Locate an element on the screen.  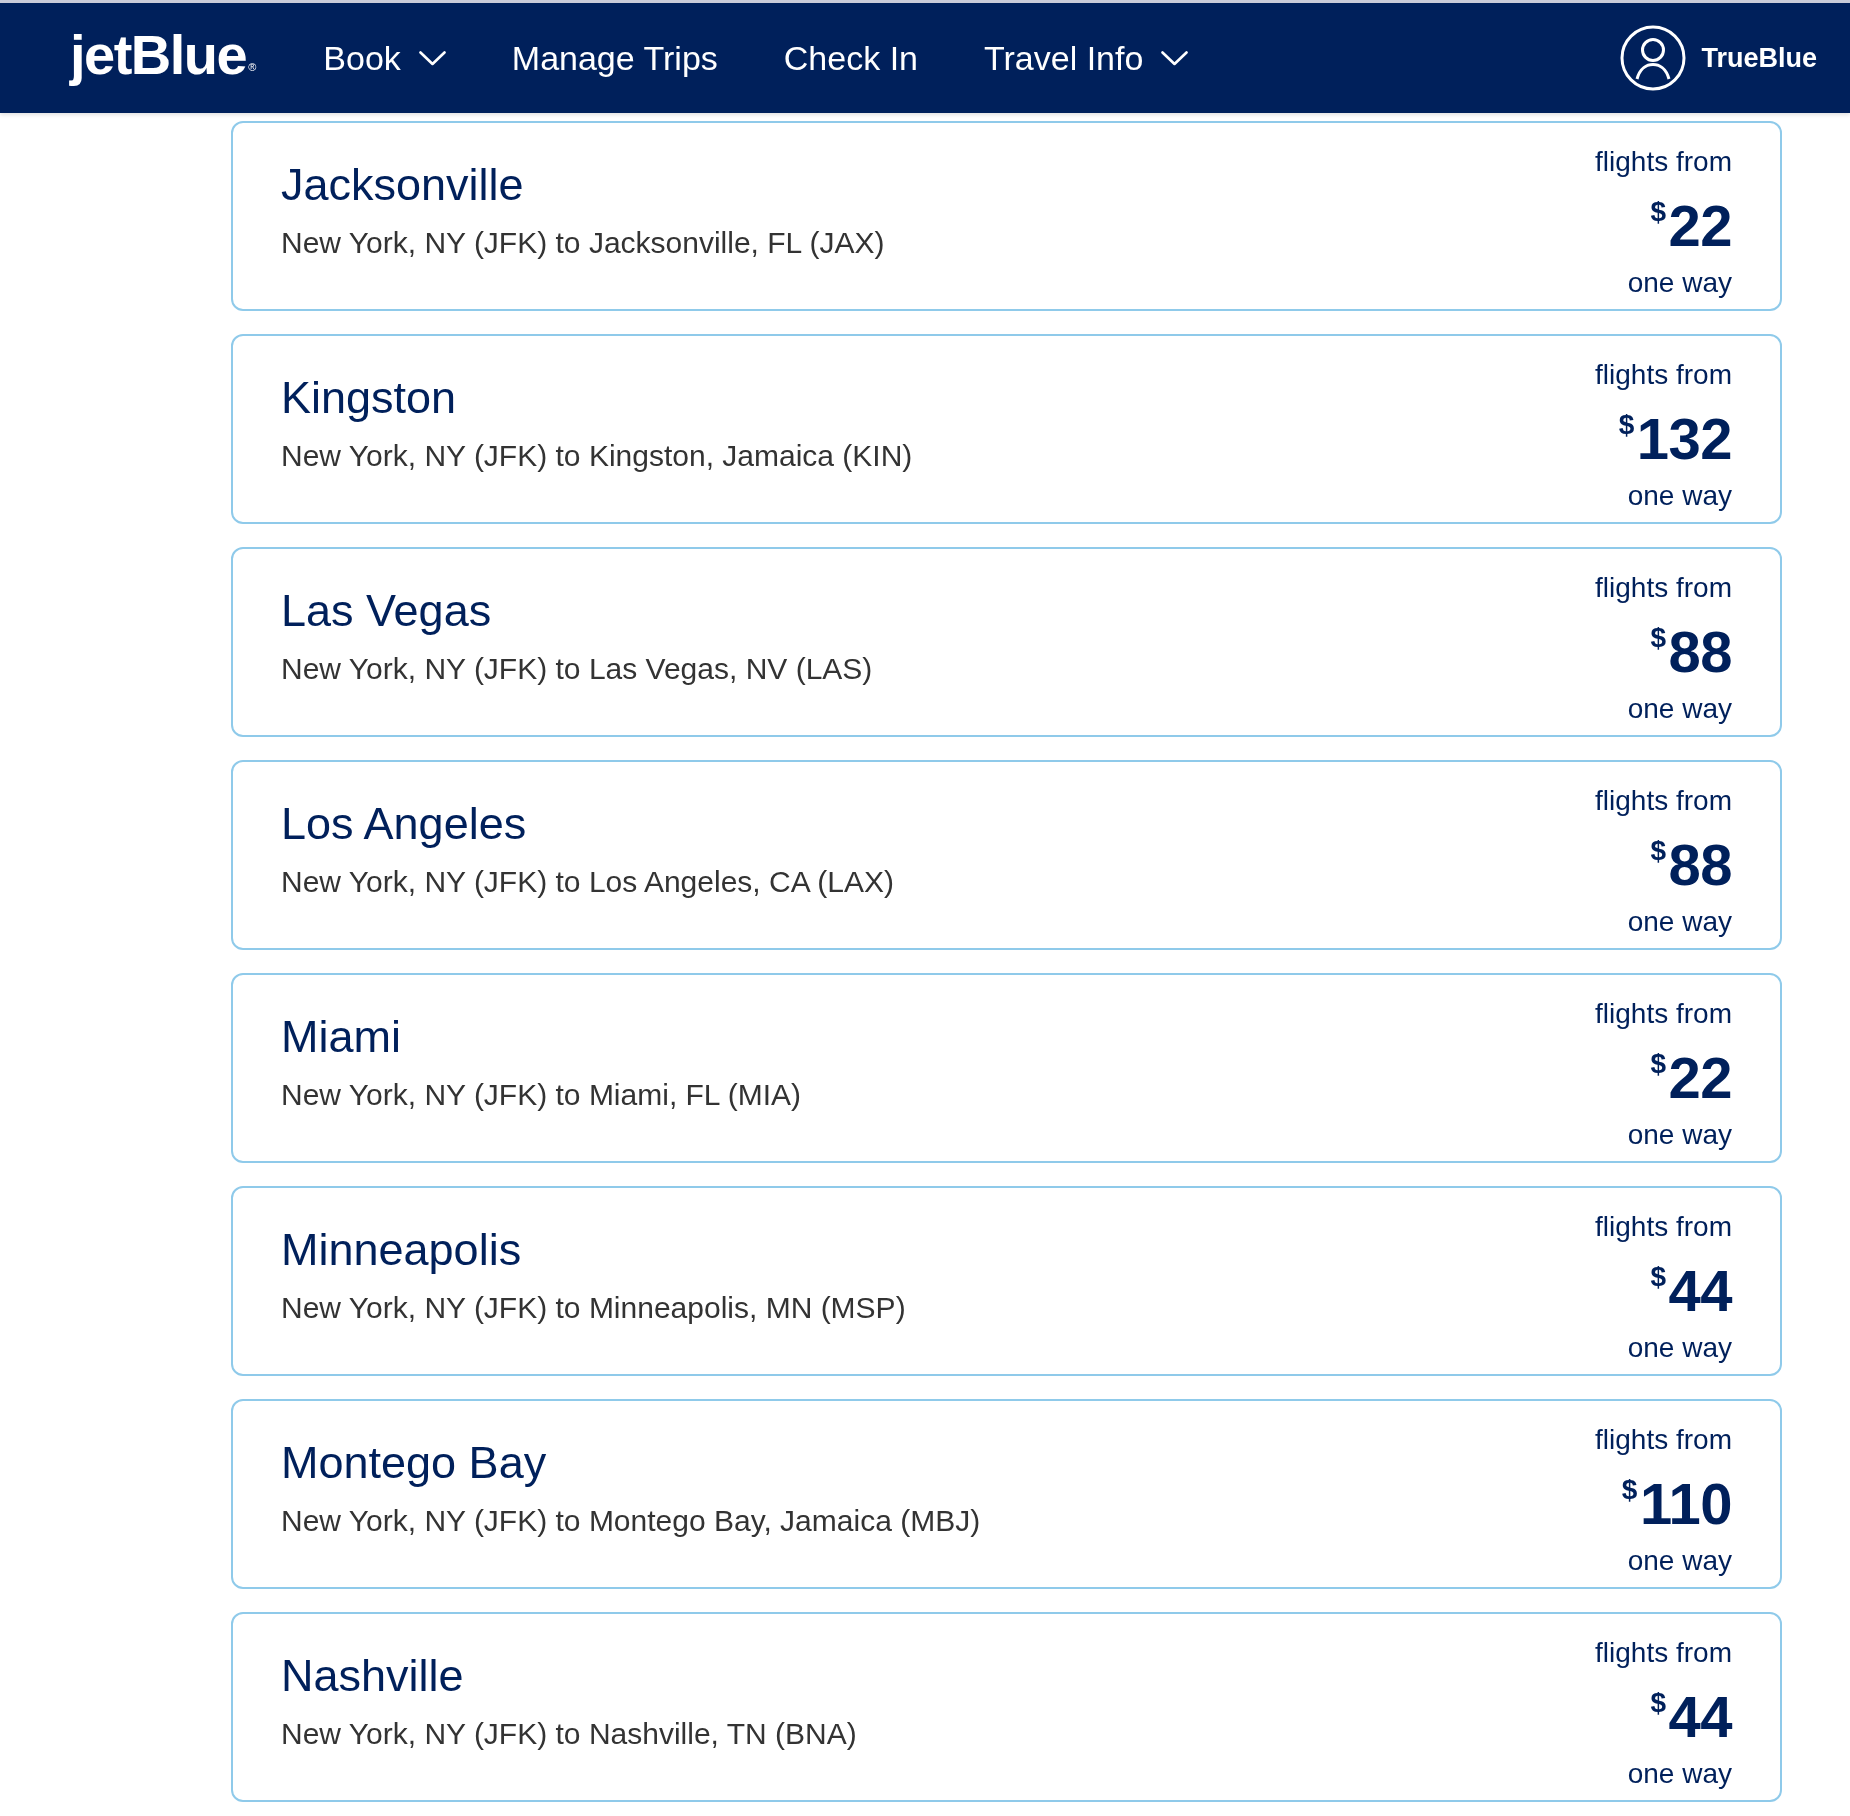
user-icon is located at coordinates (1653, 58).